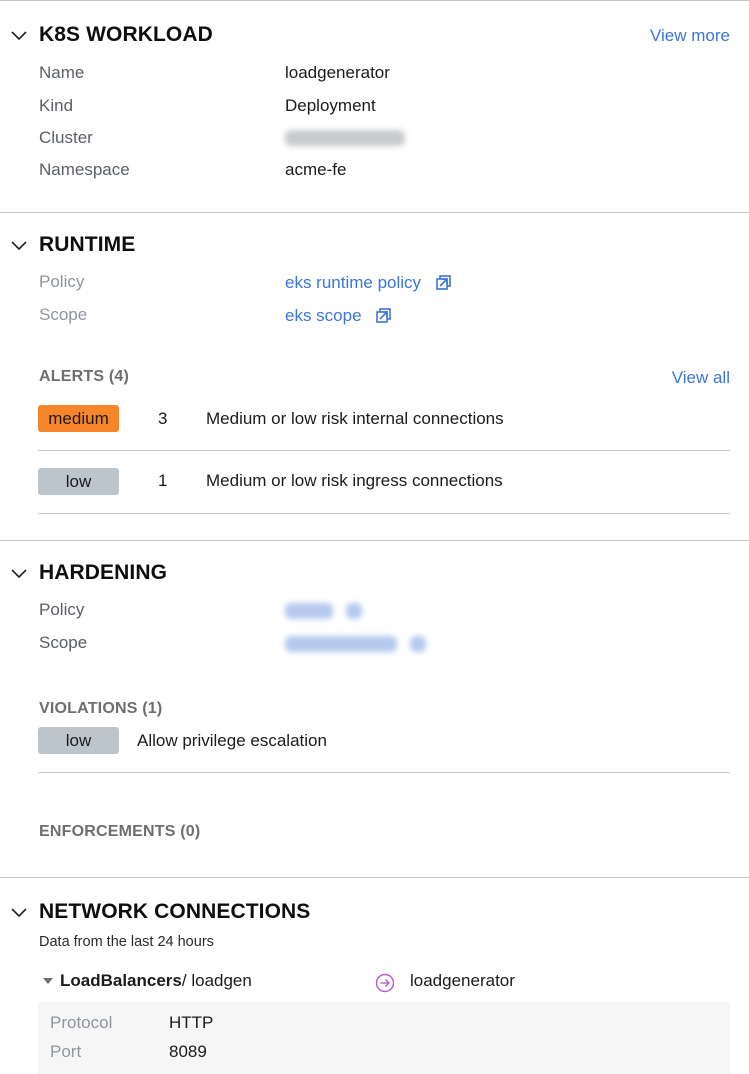 Image resolution: width=749 pixels, height=1074 pixels. I want to click on section-title: NETWORK CONNECTIONS, so click(175, 911).